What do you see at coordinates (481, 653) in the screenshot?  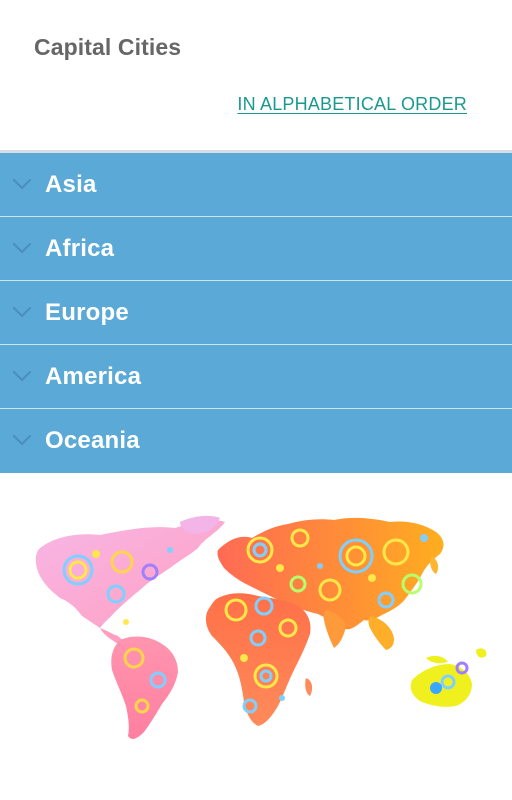 I see `new-zealand-shape` at bounding box center [481, 653].